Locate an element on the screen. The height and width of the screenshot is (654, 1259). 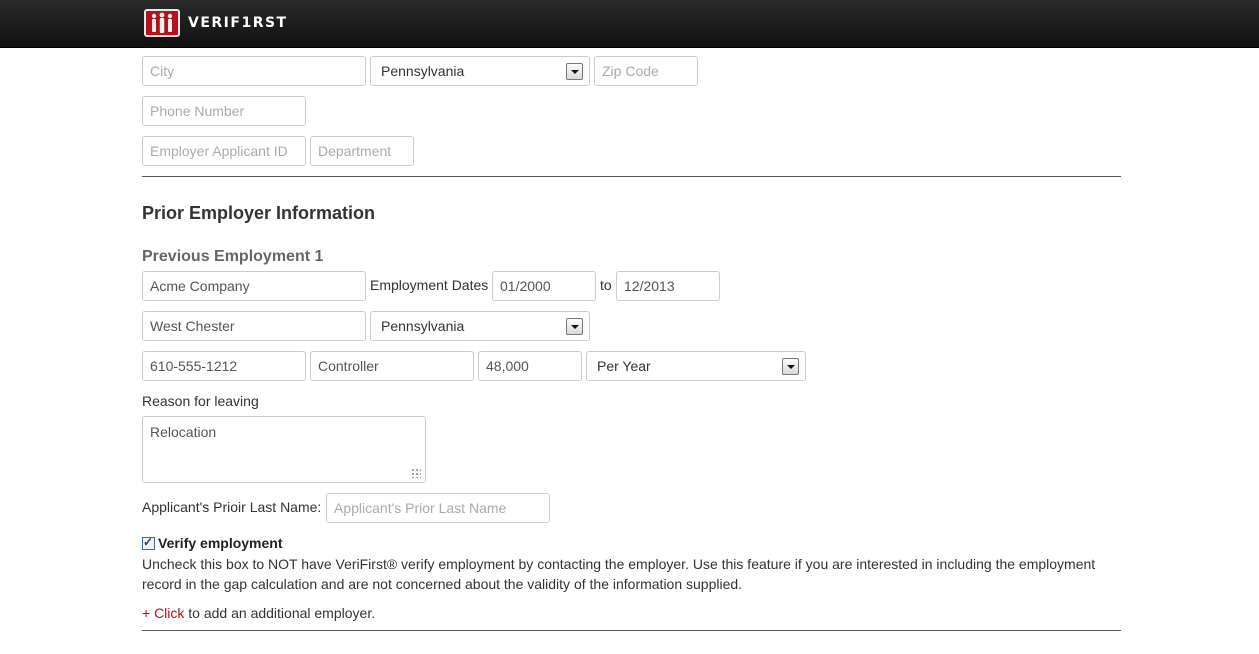
employer-applicant-id-input is located at coordinates (224, 151).